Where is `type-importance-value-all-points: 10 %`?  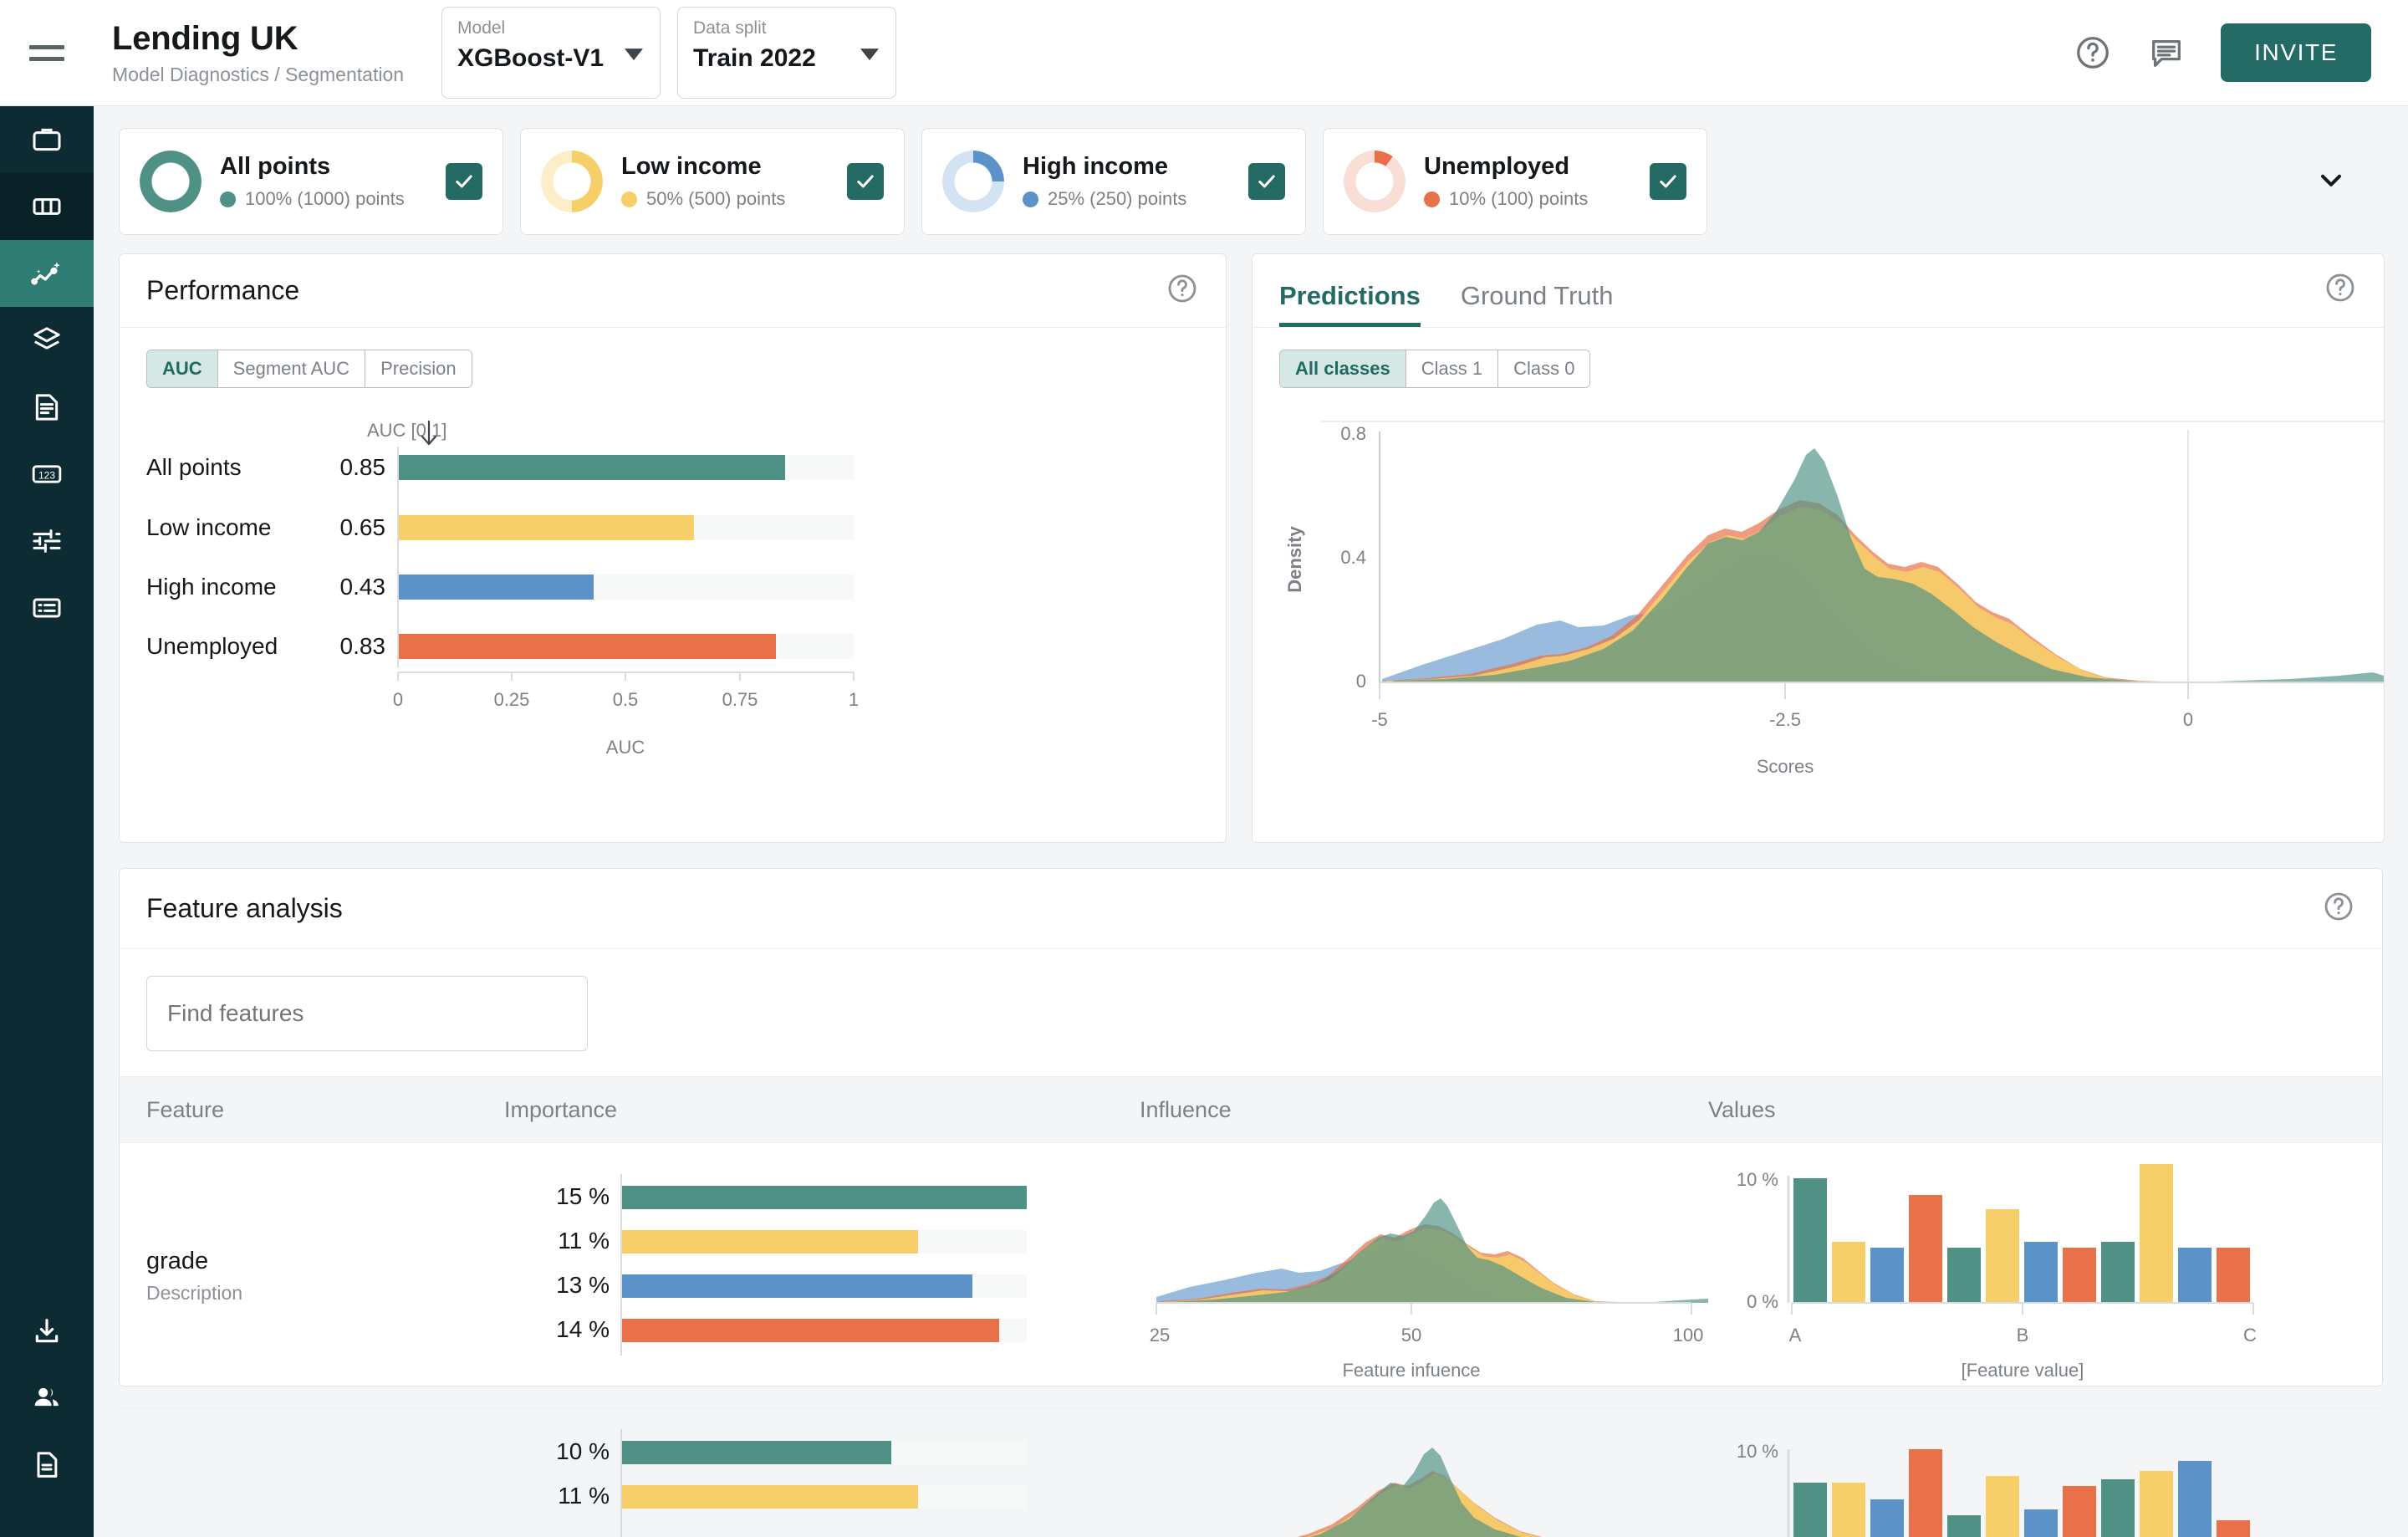
type-importance-value-all-points: 10 % is located at coordinates (583, 1451).